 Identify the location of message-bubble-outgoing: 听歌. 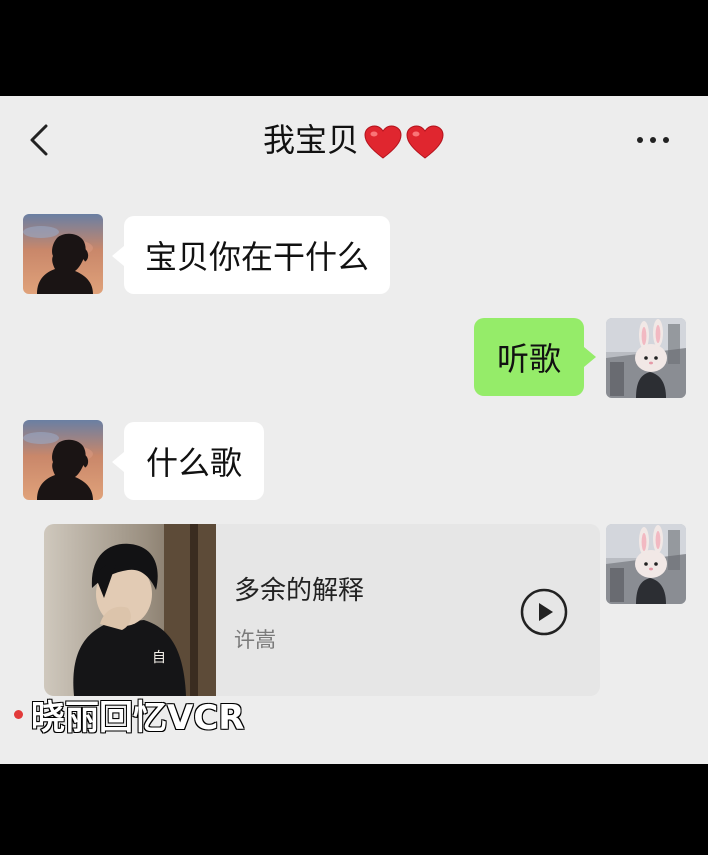
(529, 357).